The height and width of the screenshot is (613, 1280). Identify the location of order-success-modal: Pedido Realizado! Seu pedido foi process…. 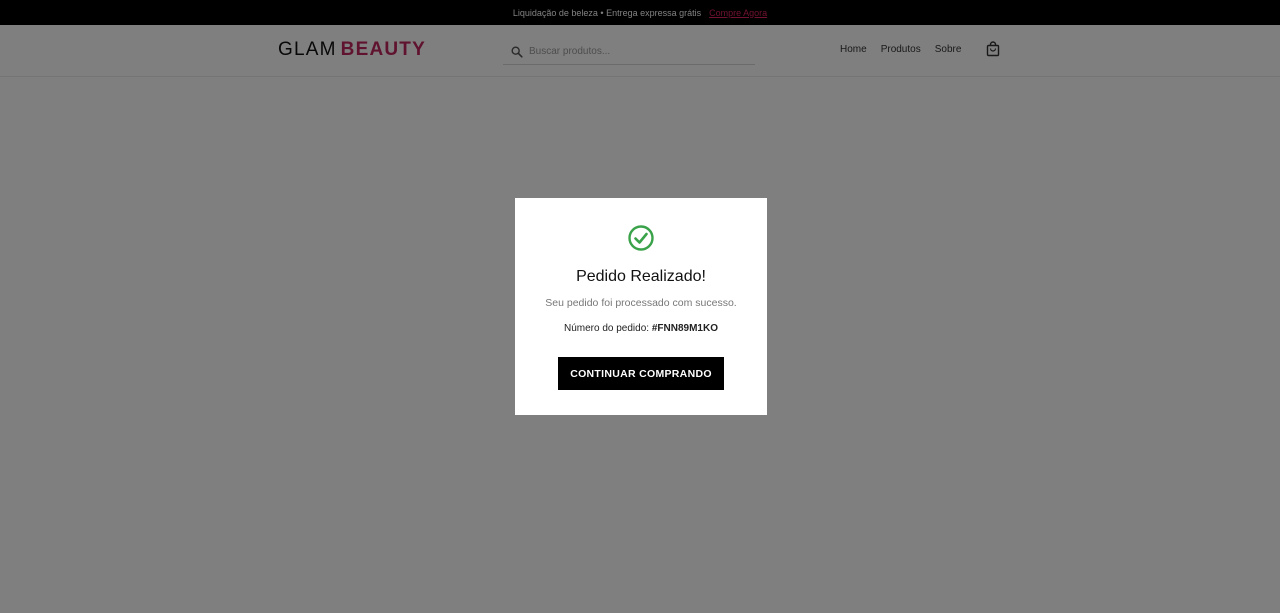
(641, 306).